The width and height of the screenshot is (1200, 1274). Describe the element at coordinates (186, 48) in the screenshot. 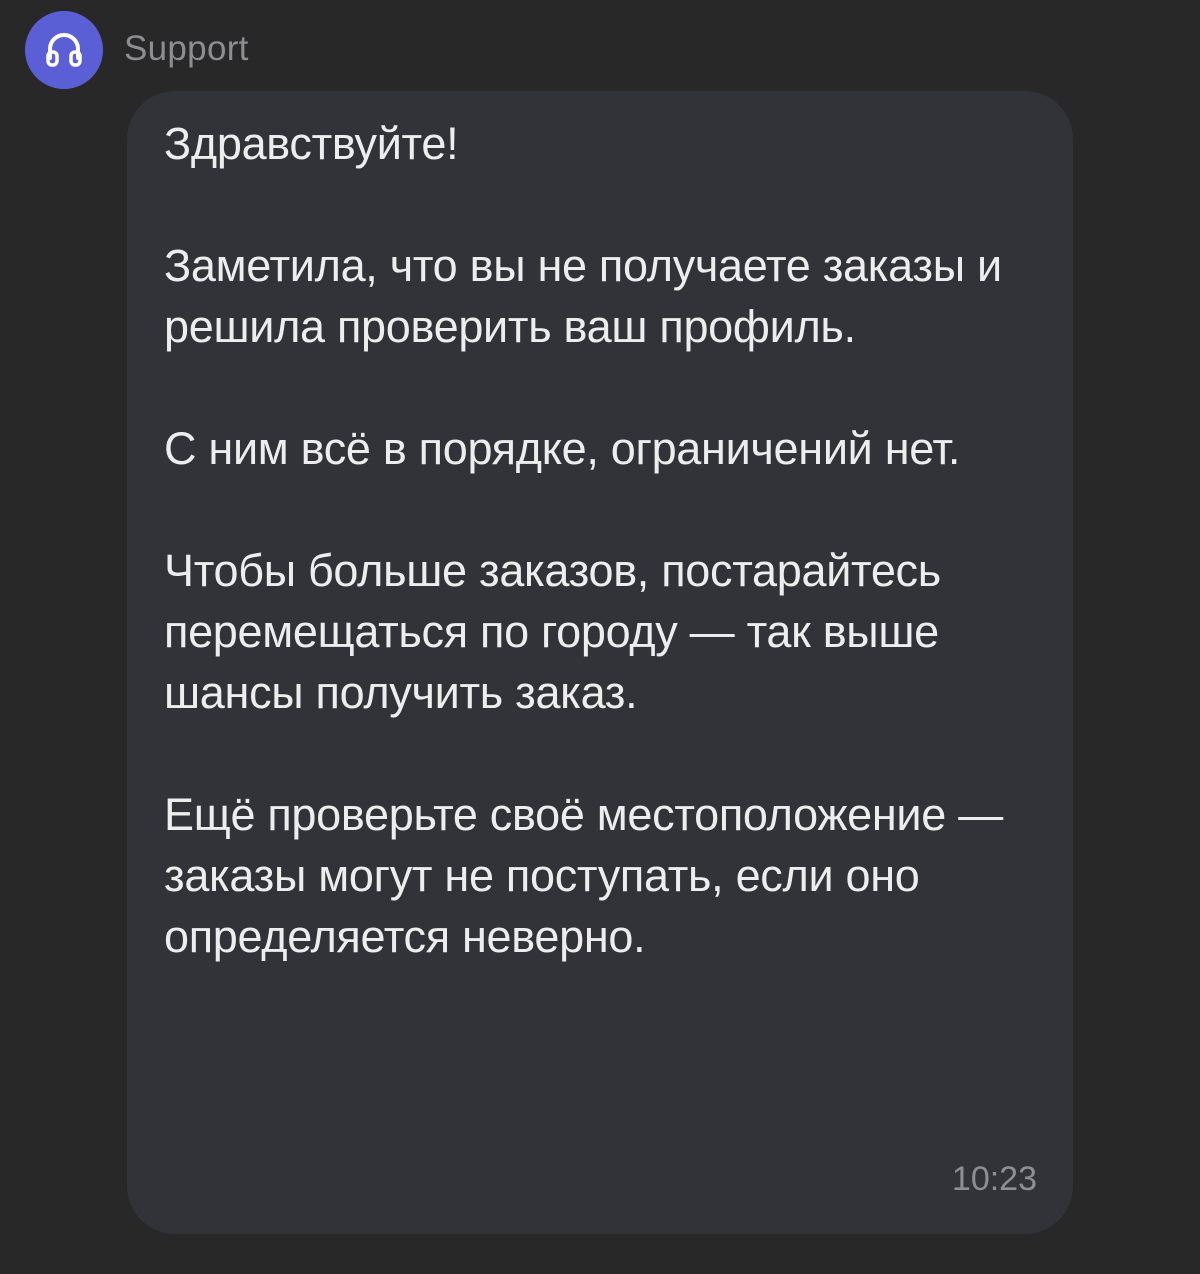

I see `sender-name: Support` at that location.